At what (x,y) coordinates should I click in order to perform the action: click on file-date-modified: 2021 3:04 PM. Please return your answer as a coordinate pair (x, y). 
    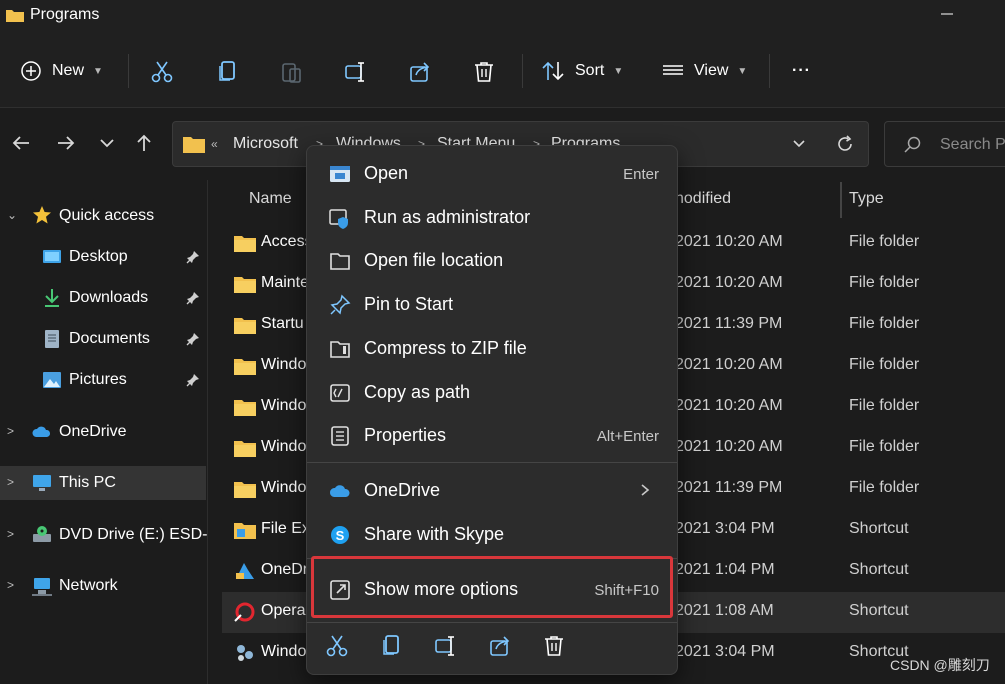
    Looking at the image, I should click on (725, 528).